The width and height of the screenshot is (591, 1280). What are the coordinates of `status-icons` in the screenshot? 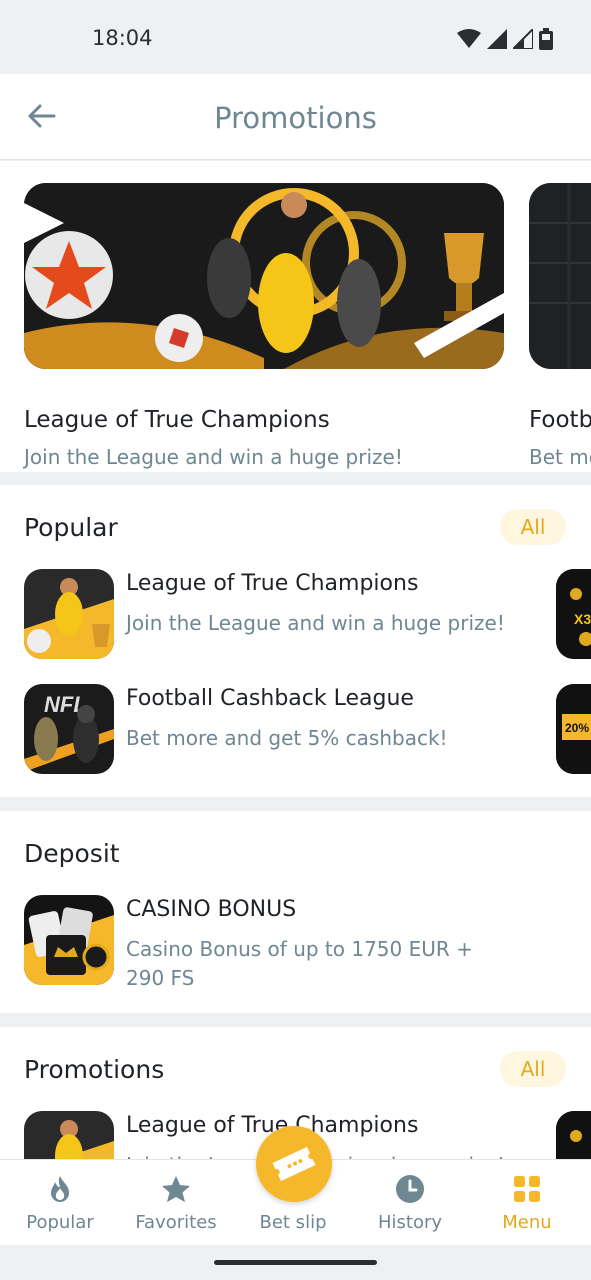 It's located at (505, 39).